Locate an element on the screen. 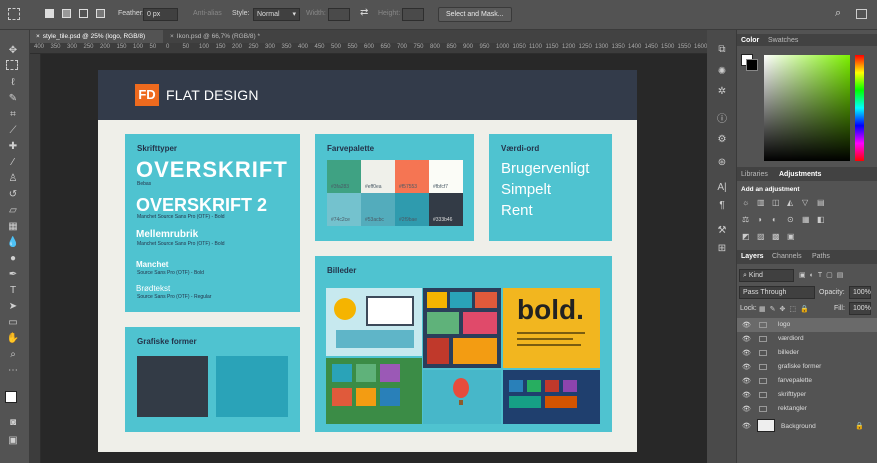 This screenshot has width=877, height=463. layer-row: 👁 rektangler is located at coordinates (807, 409).